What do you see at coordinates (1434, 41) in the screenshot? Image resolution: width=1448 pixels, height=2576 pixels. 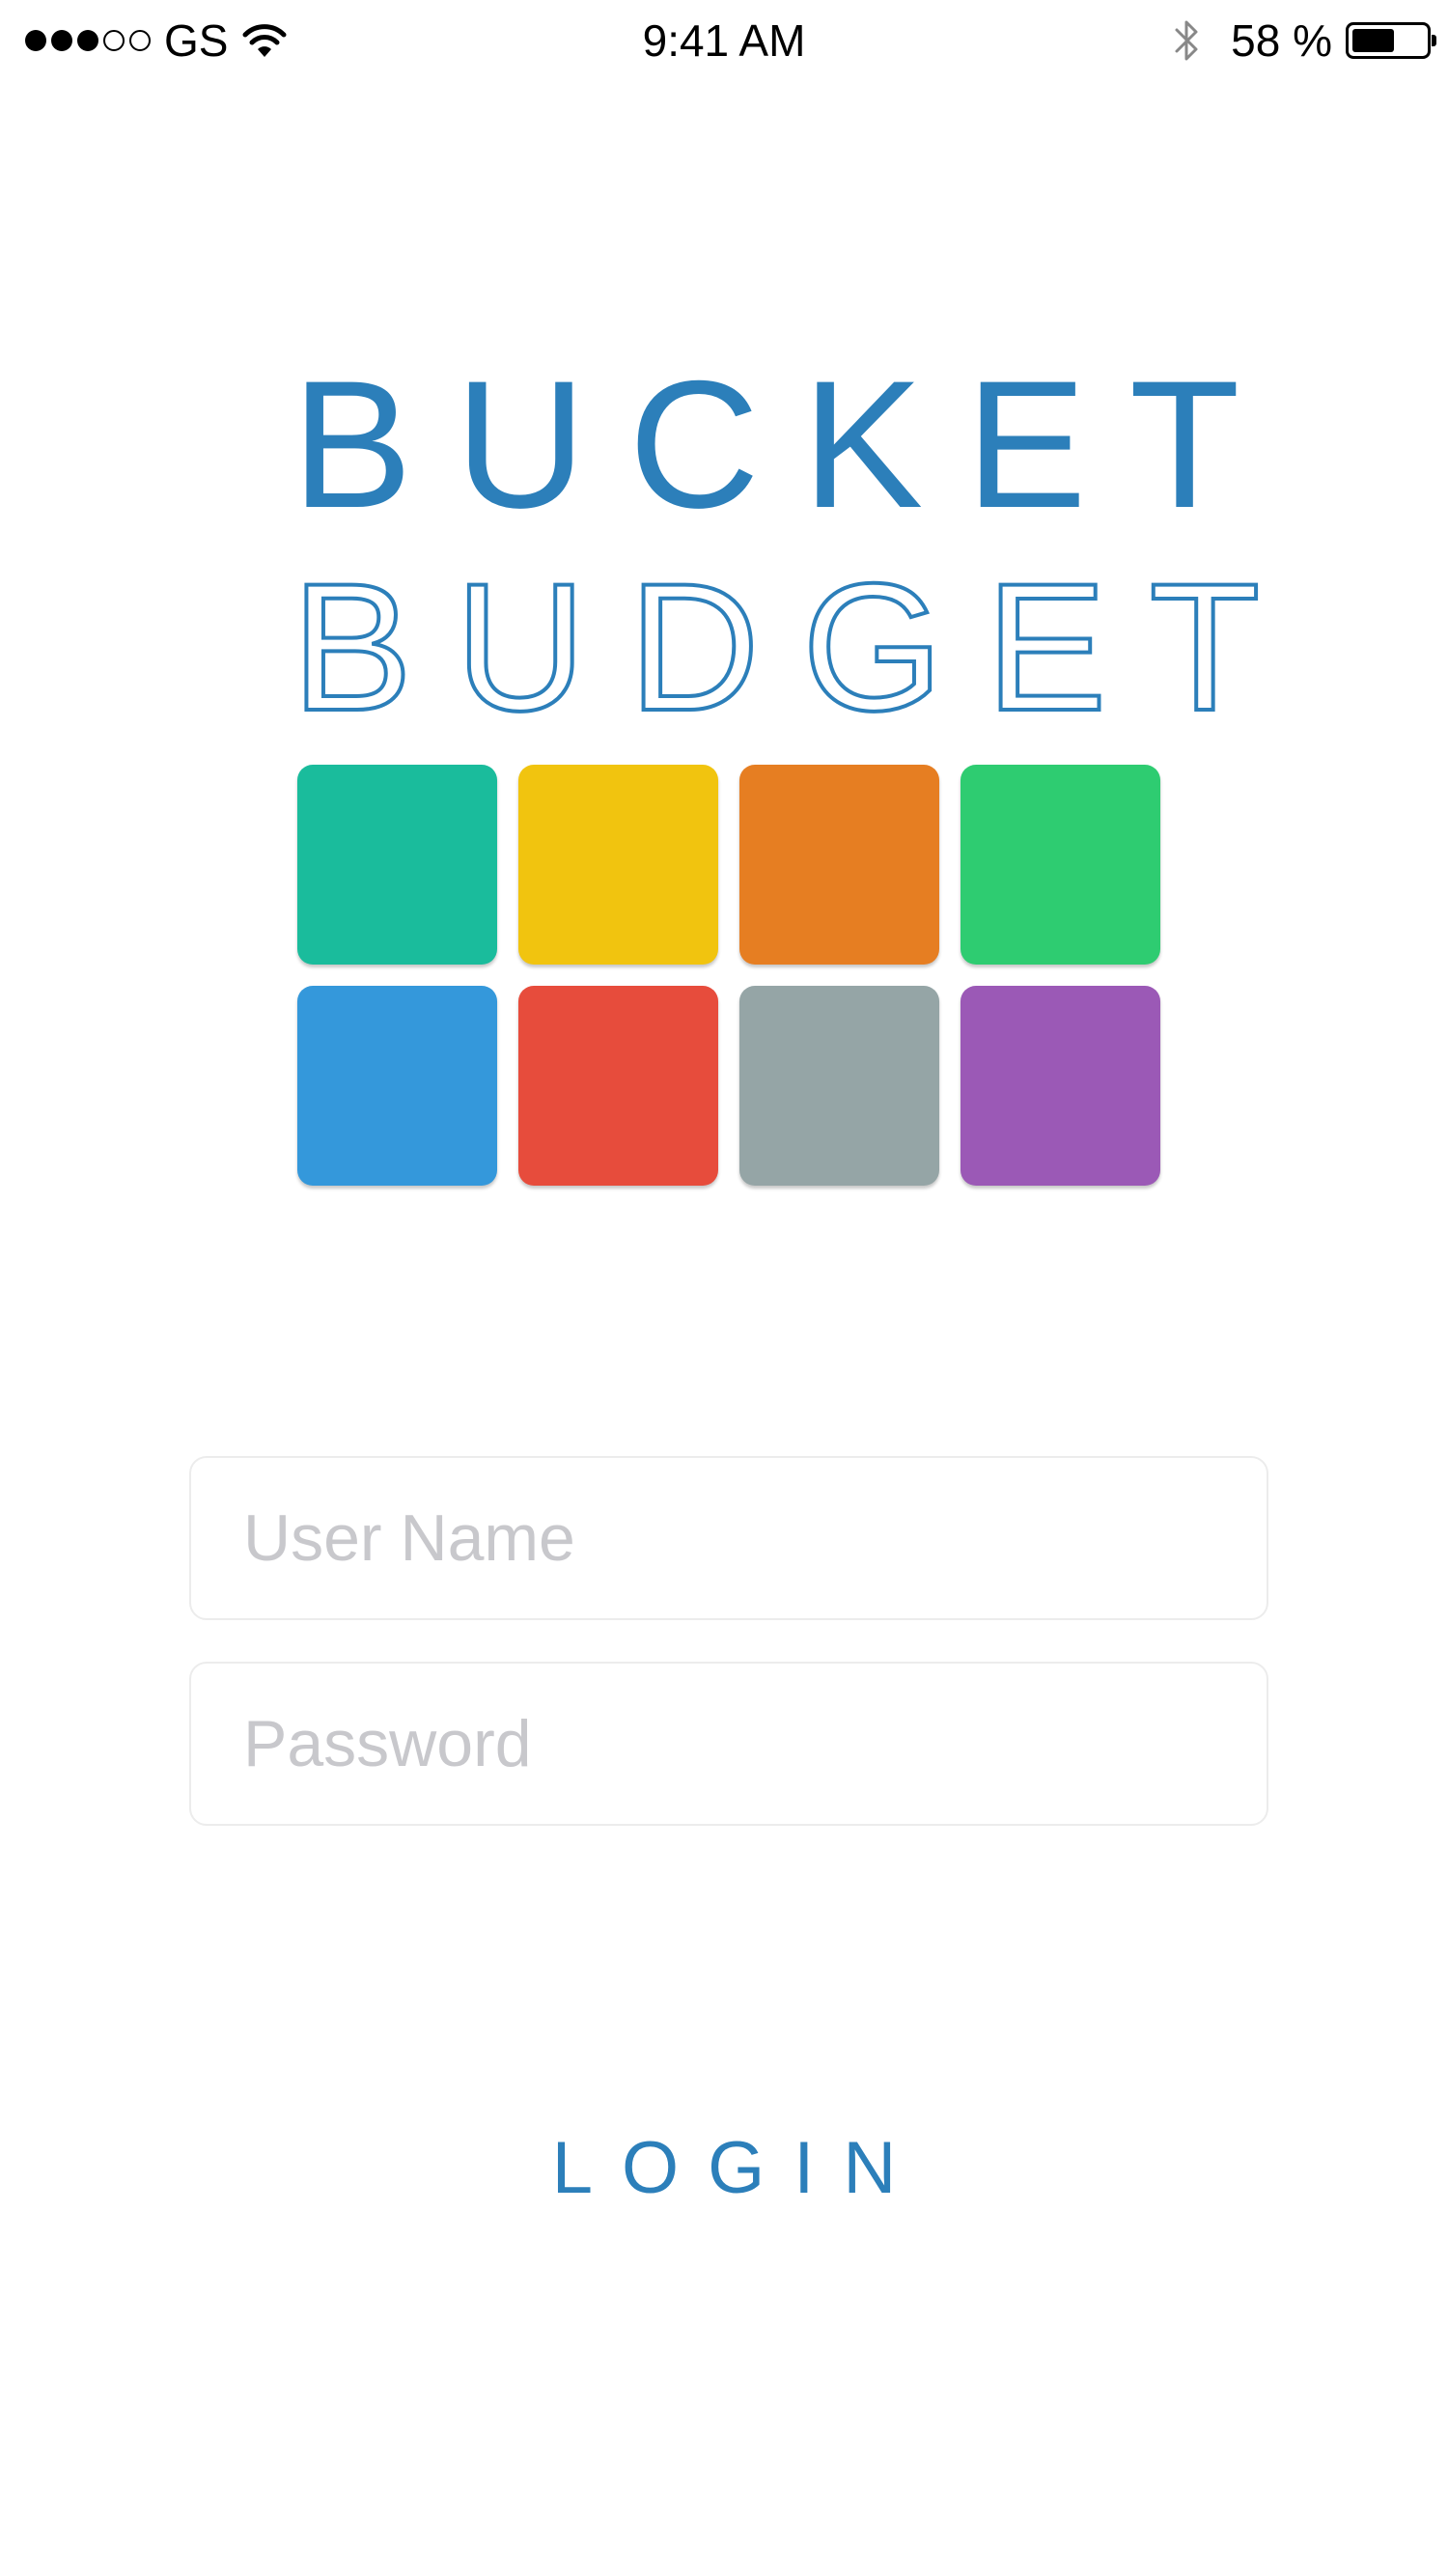 I see `battery-nub` at bounding box center [1434, 41].